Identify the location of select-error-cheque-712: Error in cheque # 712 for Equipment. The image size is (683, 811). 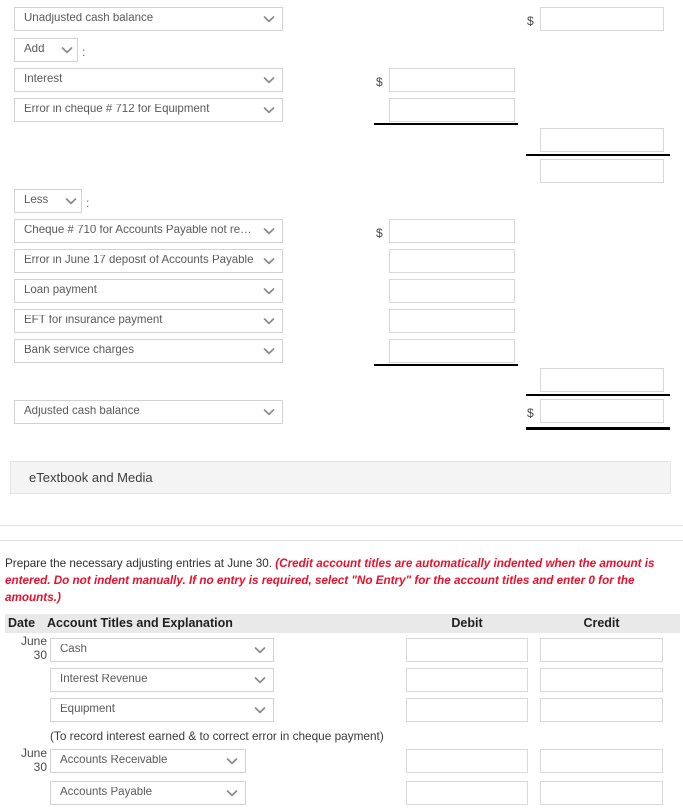
(148, 110).